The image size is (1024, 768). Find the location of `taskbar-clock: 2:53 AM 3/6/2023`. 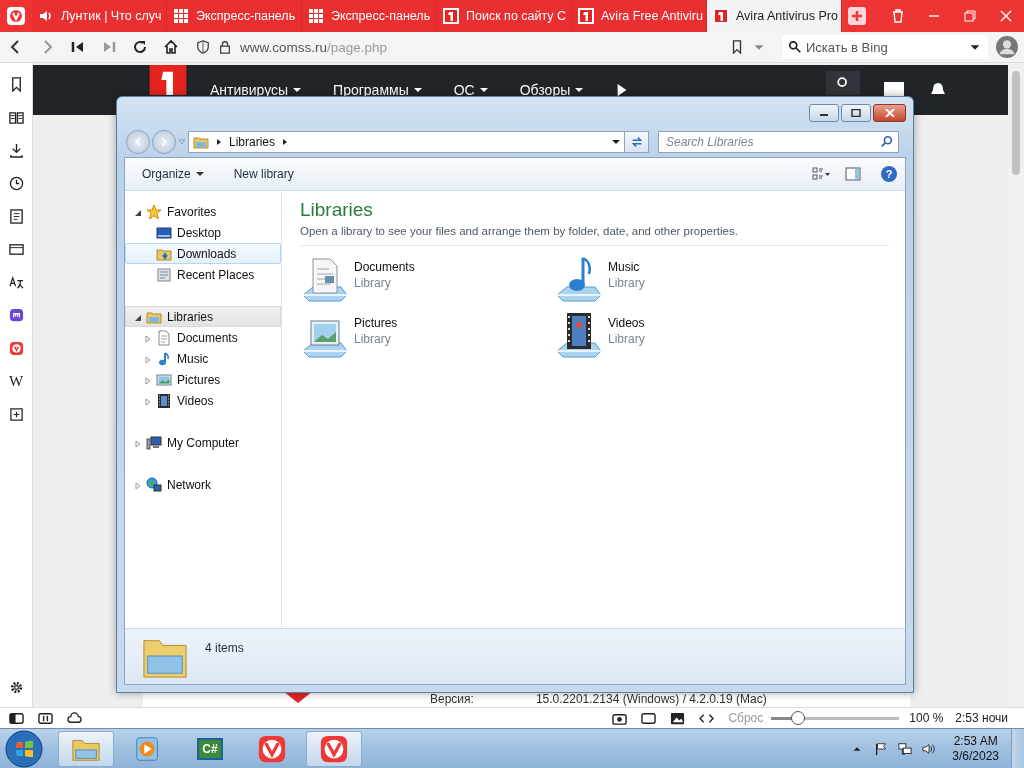

taskbar-clock: 2:53 AM 3/6/2023 is located at coordinates (975, 748).